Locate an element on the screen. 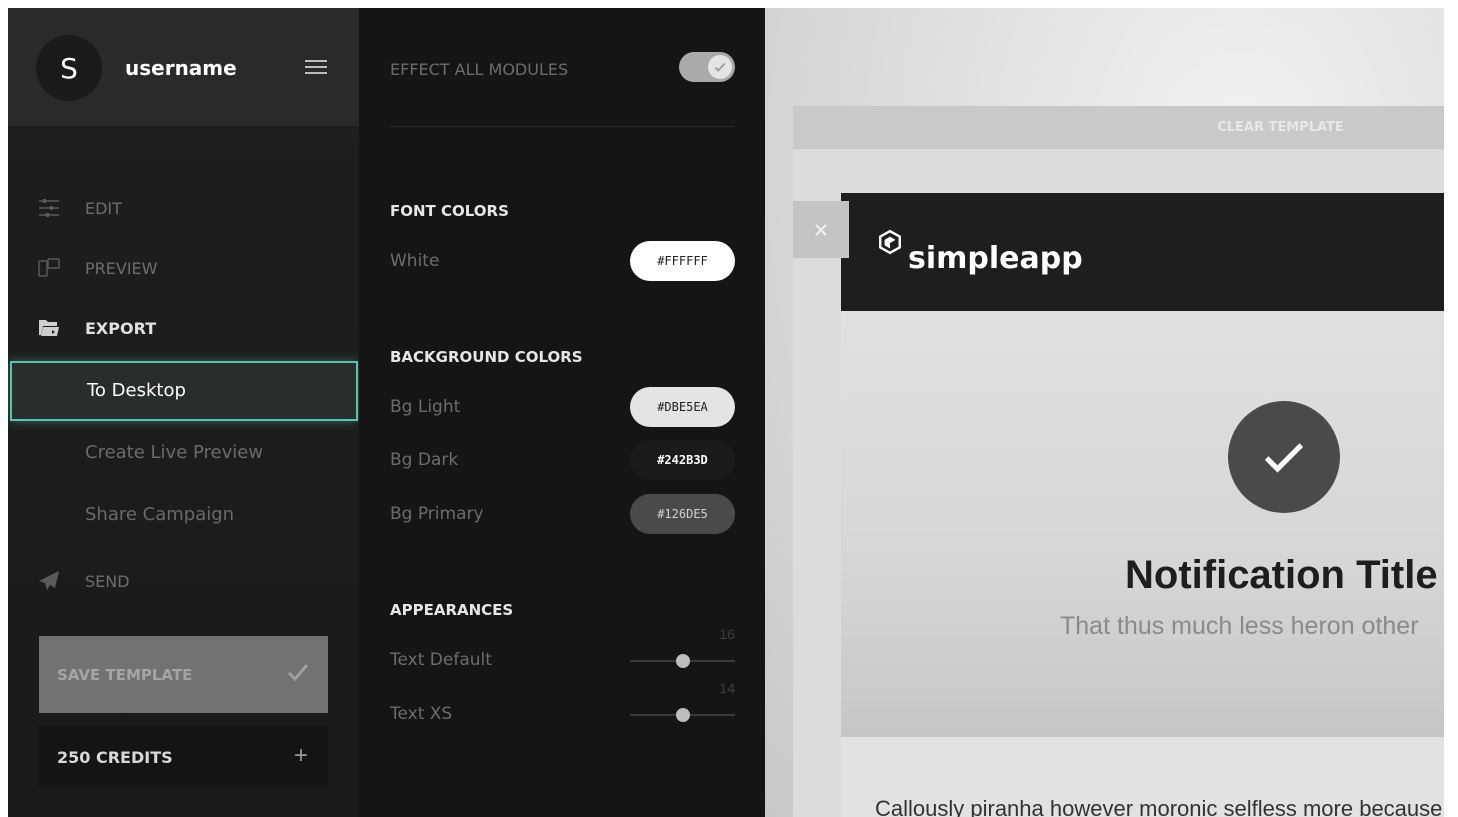 This screenshot has height=817, width=1458. close-module-button is located at coordinates (821, 229).